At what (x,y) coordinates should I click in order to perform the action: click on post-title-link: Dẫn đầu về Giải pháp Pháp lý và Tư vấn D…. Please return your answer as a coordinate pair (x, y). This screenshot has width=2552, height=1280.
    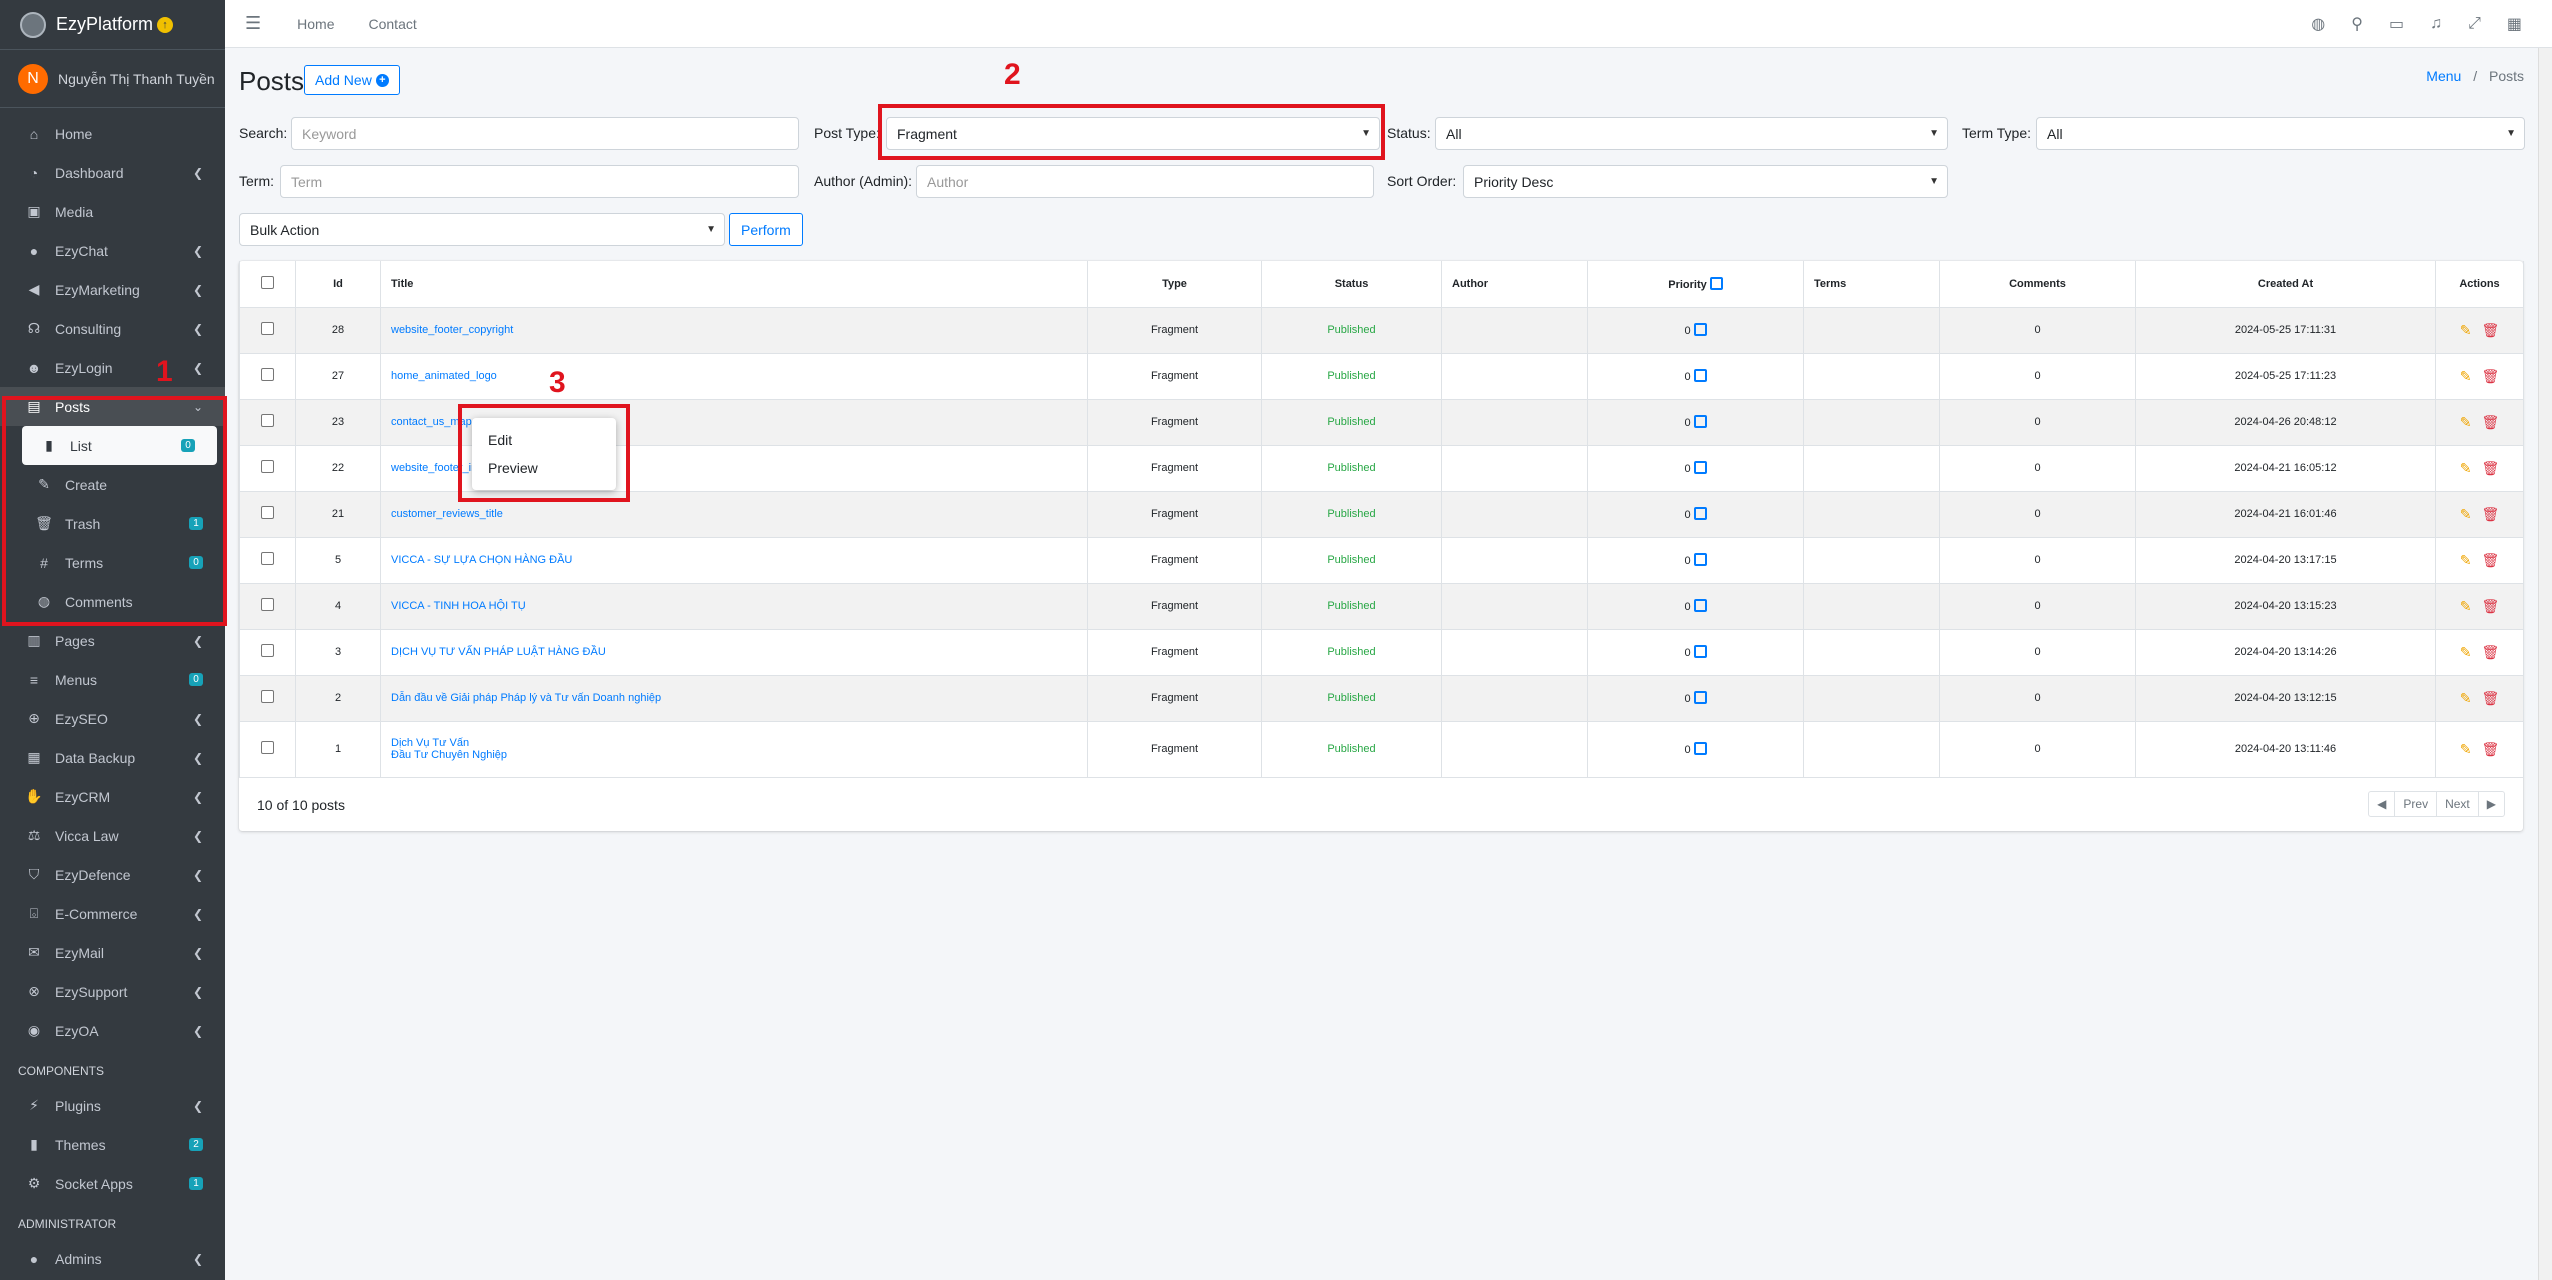
    Looking at the image, I should click on (526, 698).